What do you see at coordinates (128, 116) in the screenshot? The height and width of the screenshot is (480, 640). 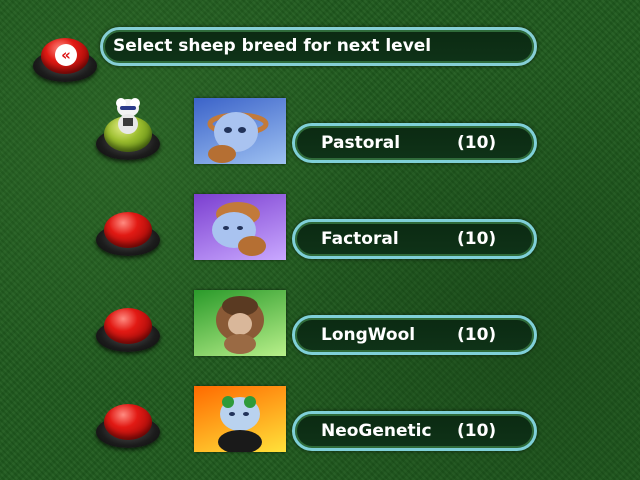 I see `sheep-figure-icon` at bounding box center [128, 116].